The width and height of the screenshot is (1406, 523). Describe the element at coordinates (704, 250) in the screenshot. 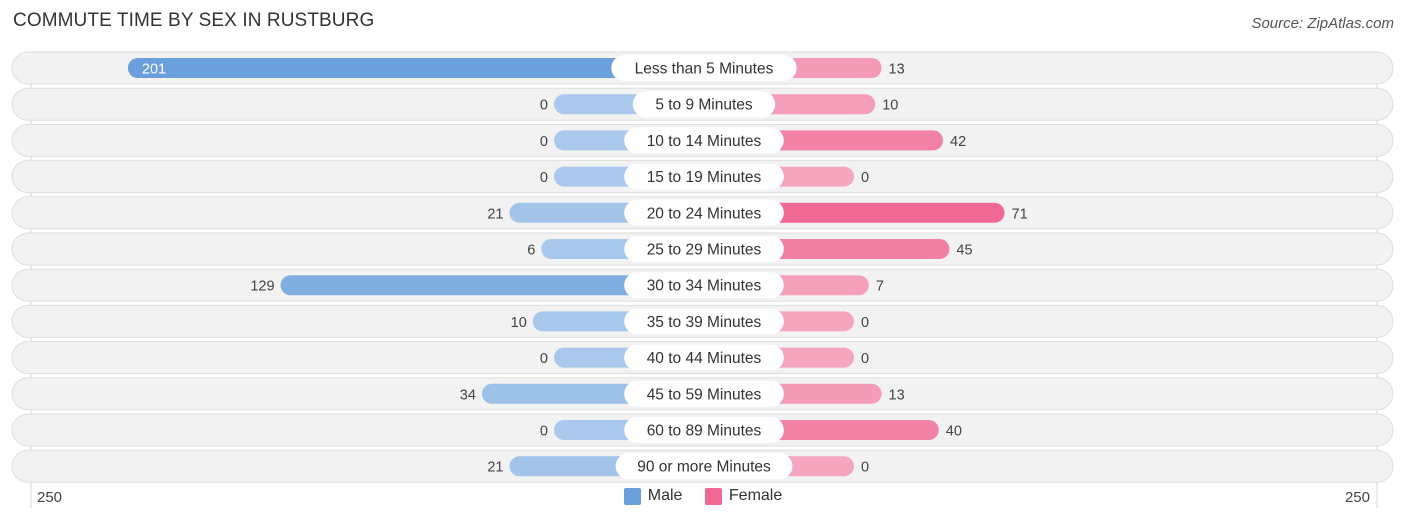

I see `category-label: 25 to 29 Minutes` at that location.